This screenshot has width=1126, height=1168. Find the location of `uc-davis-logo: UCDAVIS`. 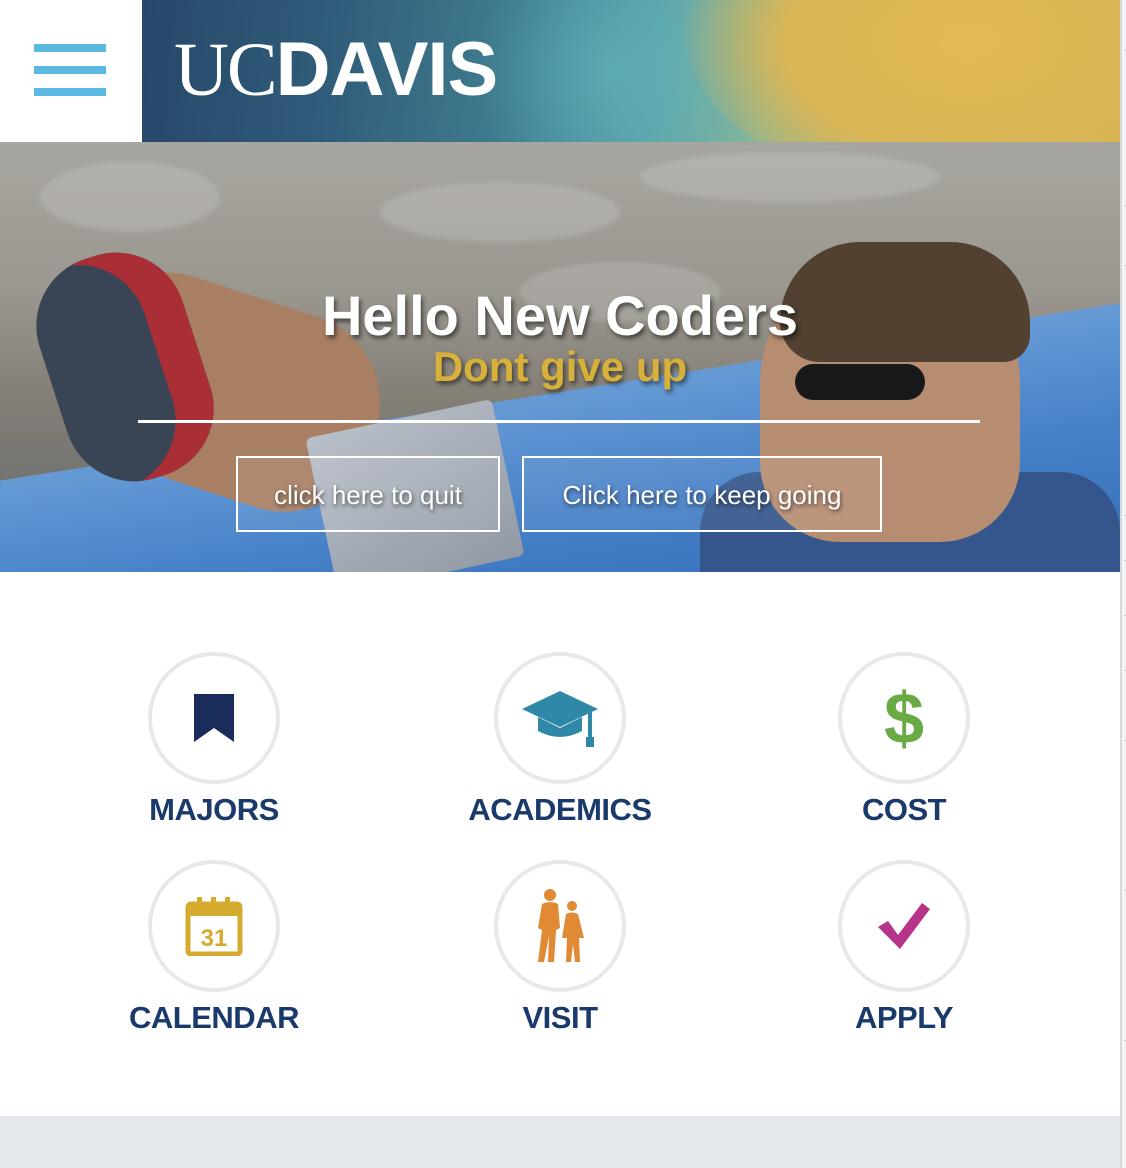

uc-davis-logo: UCDAVIS is located at coordinates (336, 69).